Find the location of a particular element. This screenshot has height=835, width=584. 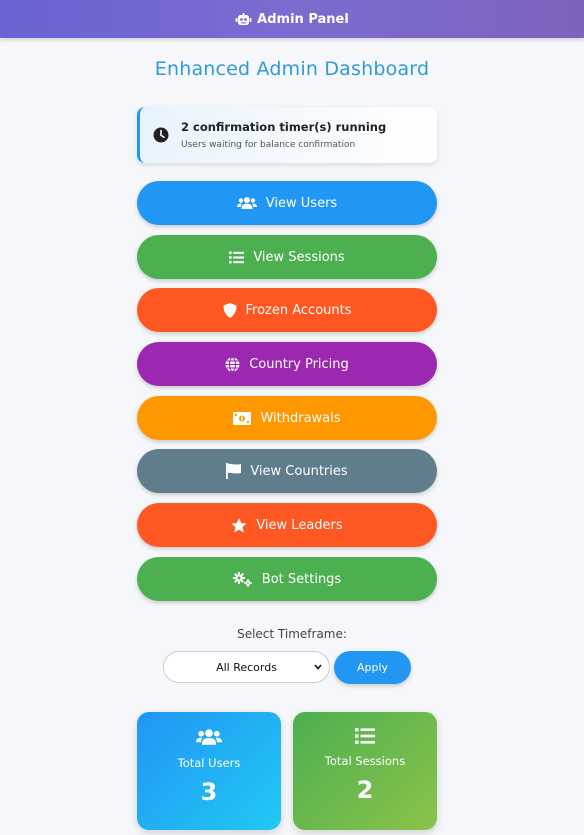

timeframe-label: Select Timeframe: is located at coordinates (292, 634).